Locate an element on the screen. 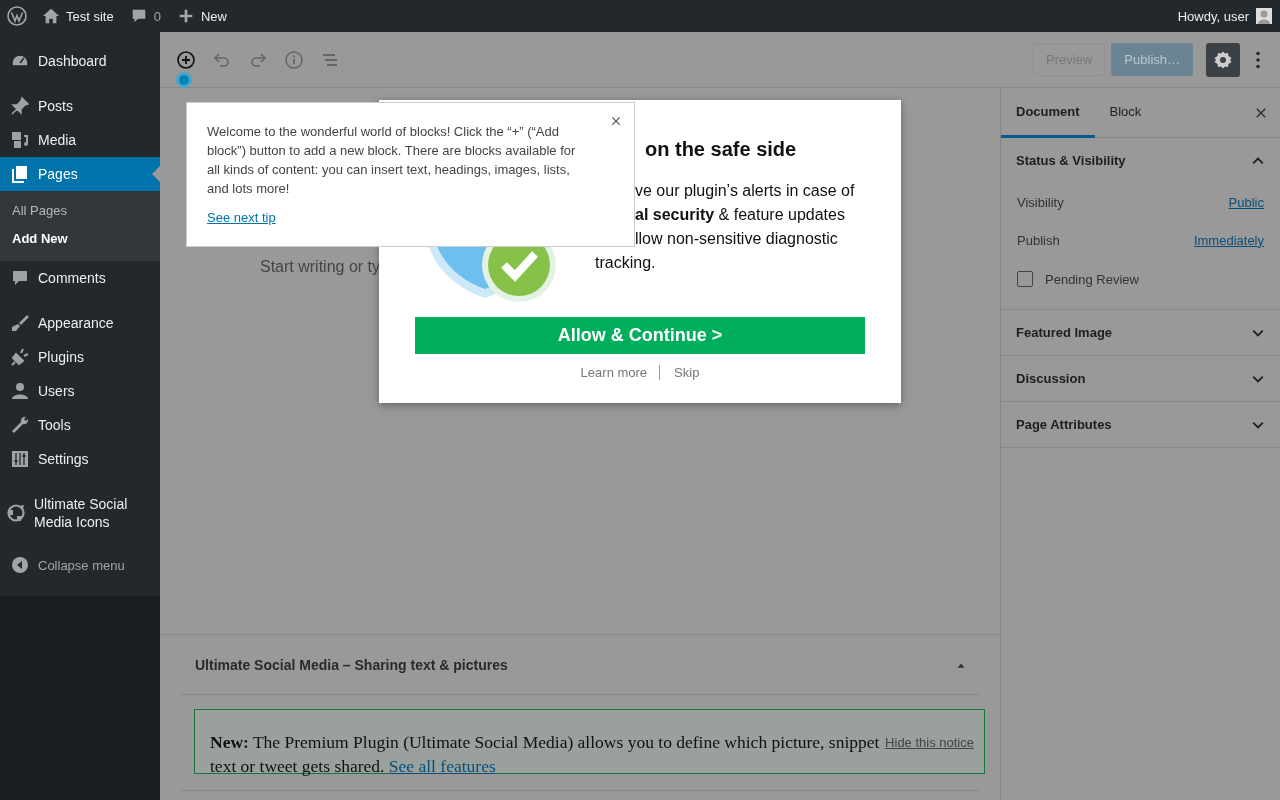 This screenshot has height=800, width=1280. menu-item: Pages is located at coordinates (80, 174).